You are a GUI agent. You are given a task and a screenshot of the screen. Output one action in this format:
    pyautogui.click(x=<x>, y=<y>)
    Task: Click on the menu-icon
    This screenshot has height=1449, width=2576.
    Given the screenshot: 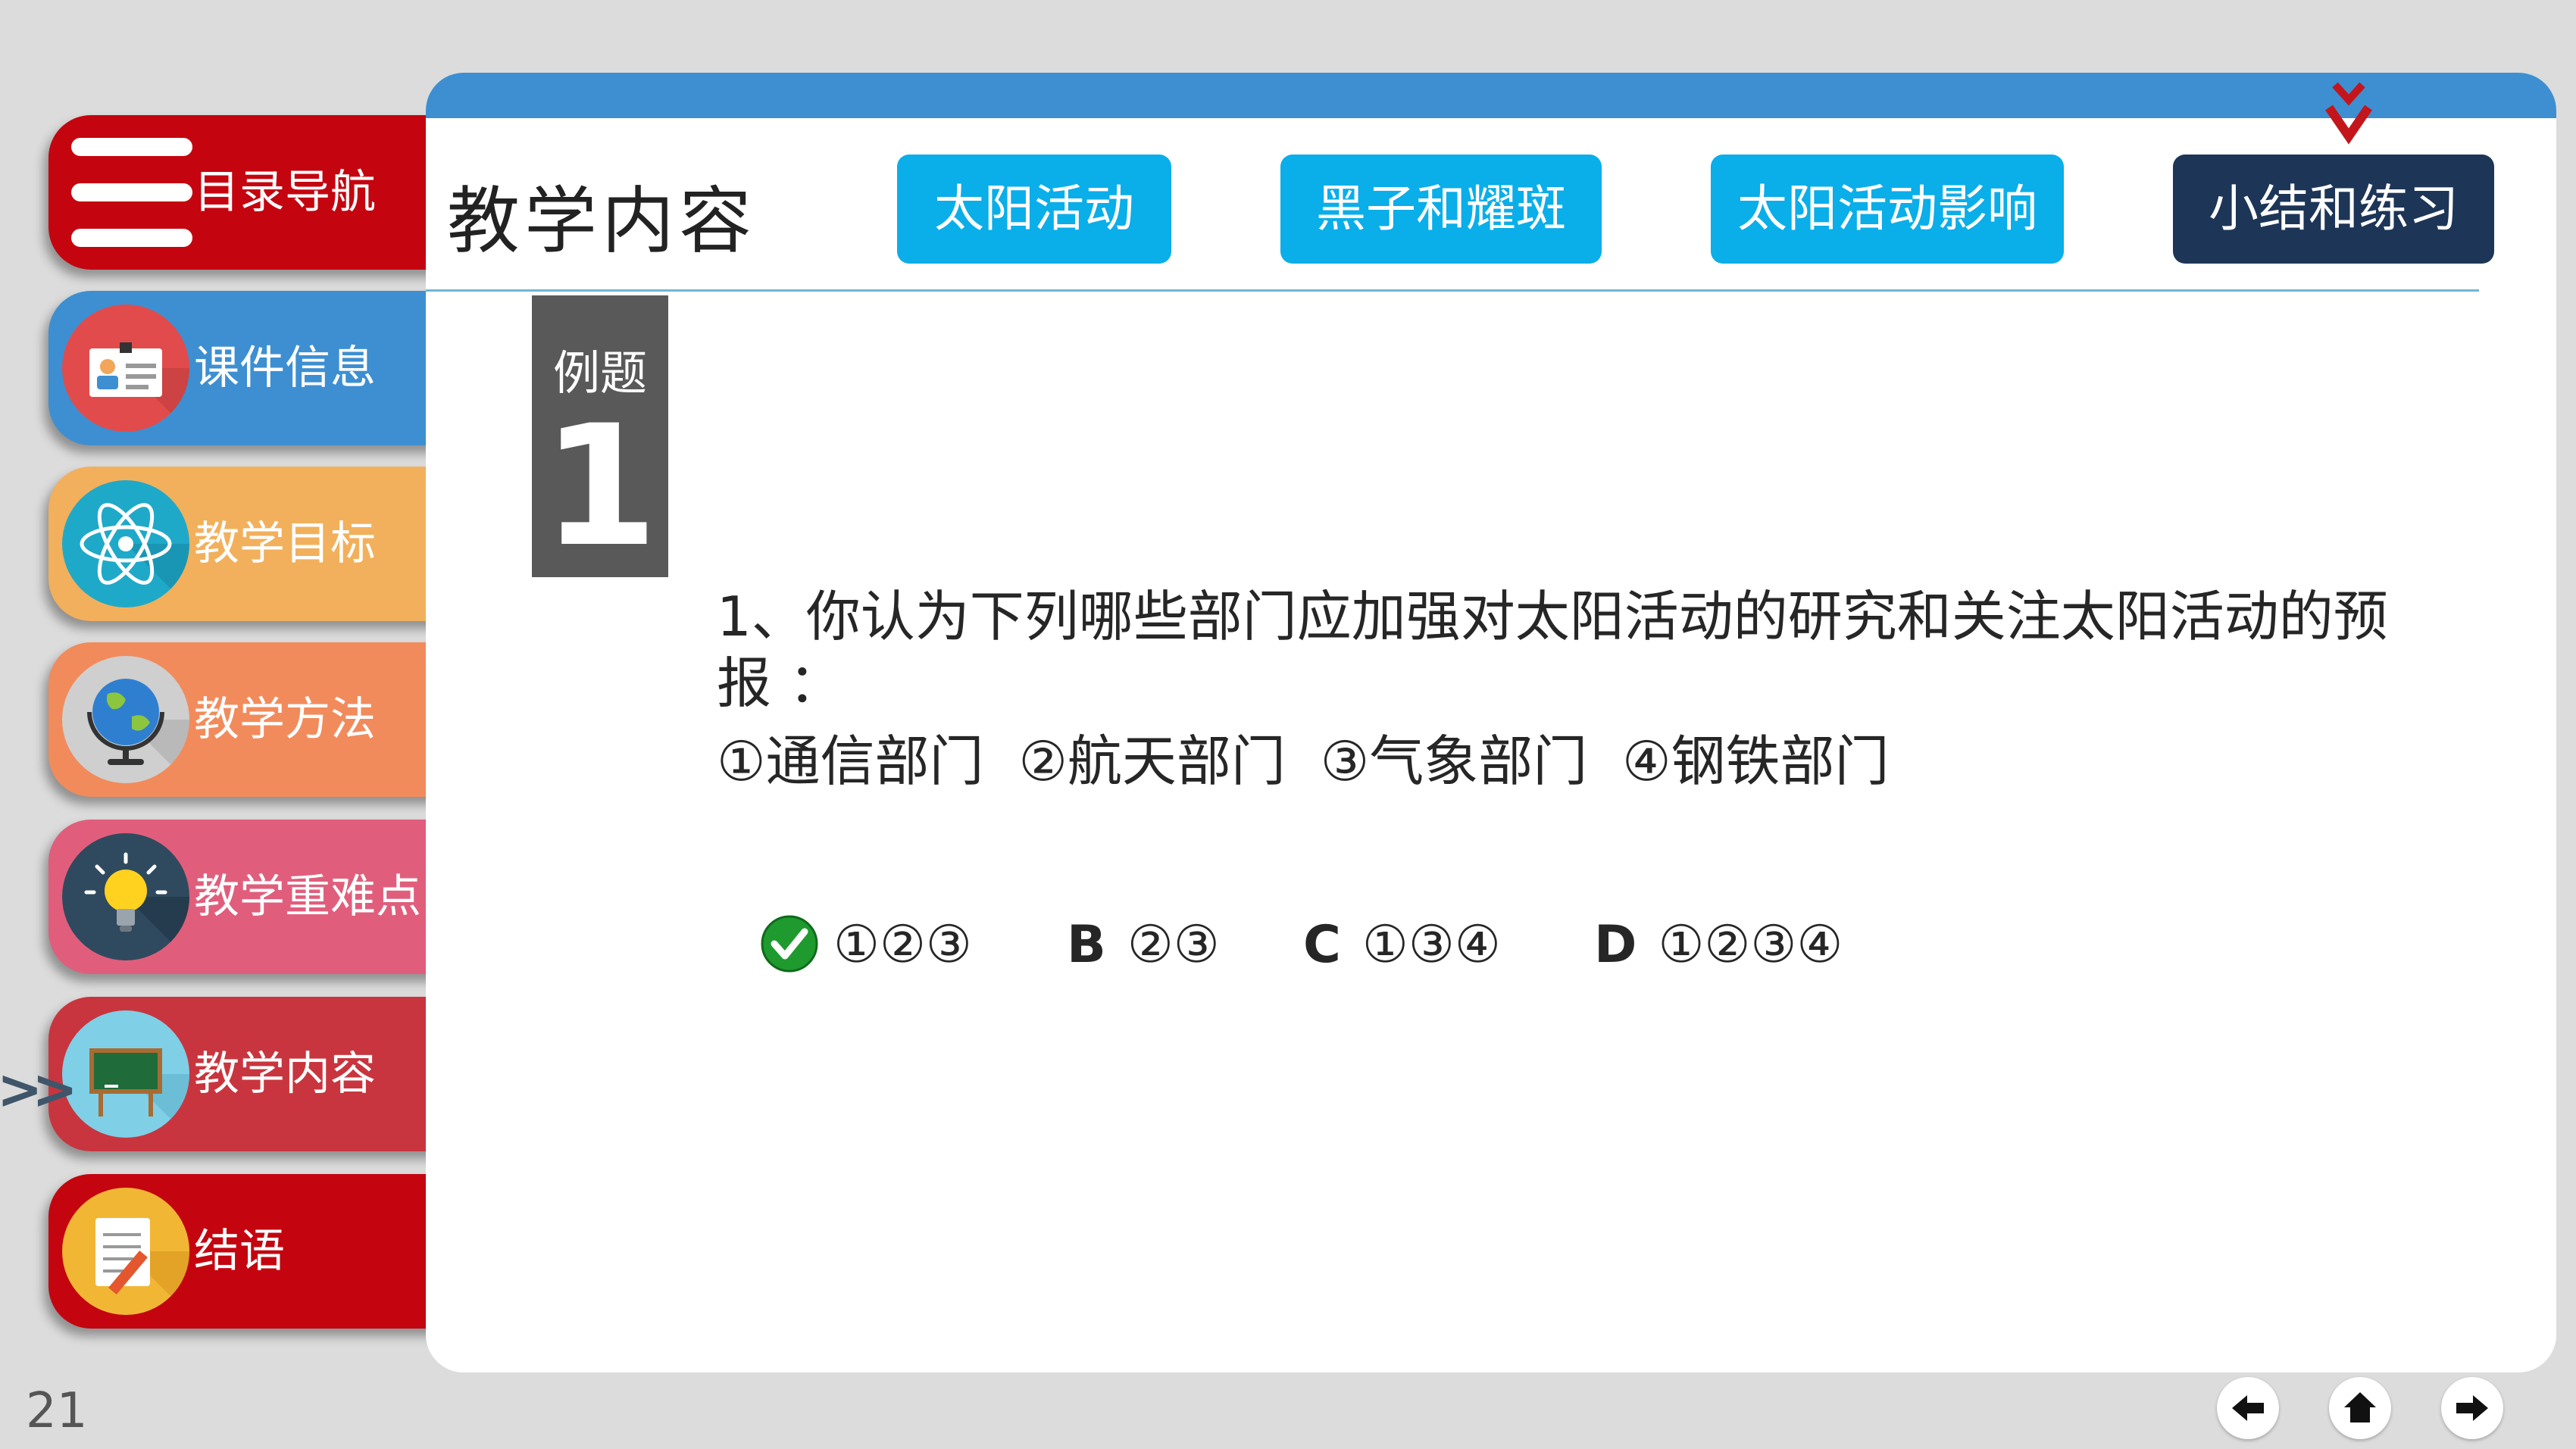 What is the action you would take?
    pyautogui.click(x=131, y=192)
    